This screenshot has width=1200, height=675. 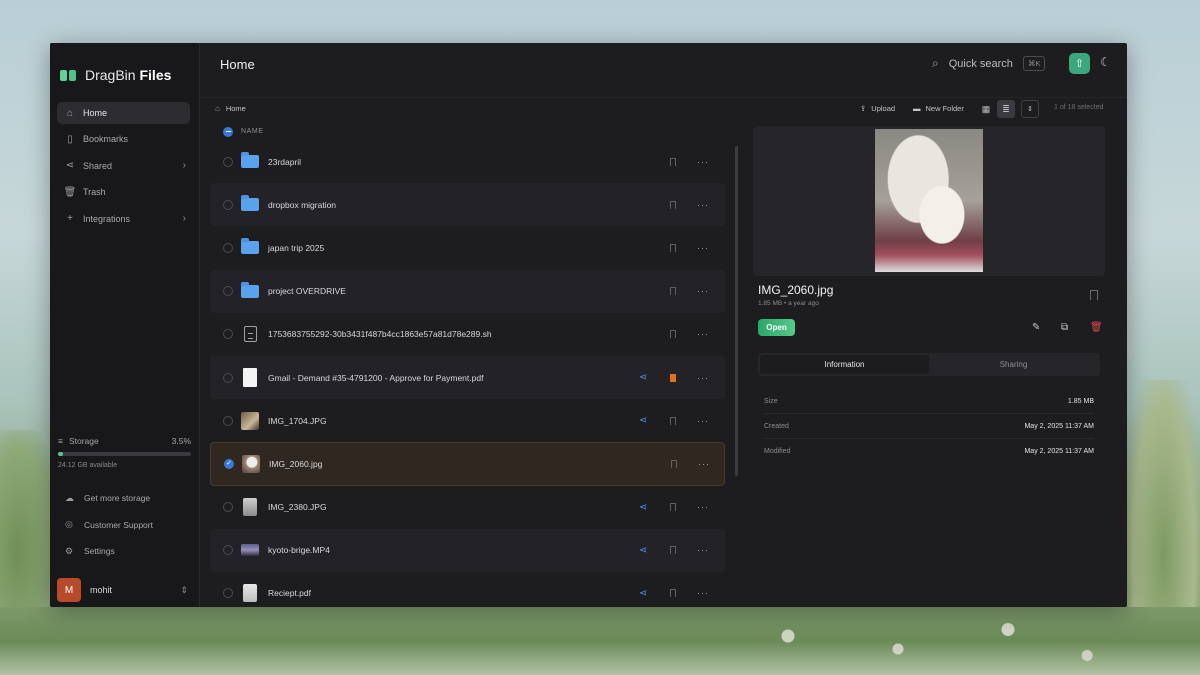 I want to click on quick-search: ⌕ Quick search ⌘K, so click(x=989, y=63).